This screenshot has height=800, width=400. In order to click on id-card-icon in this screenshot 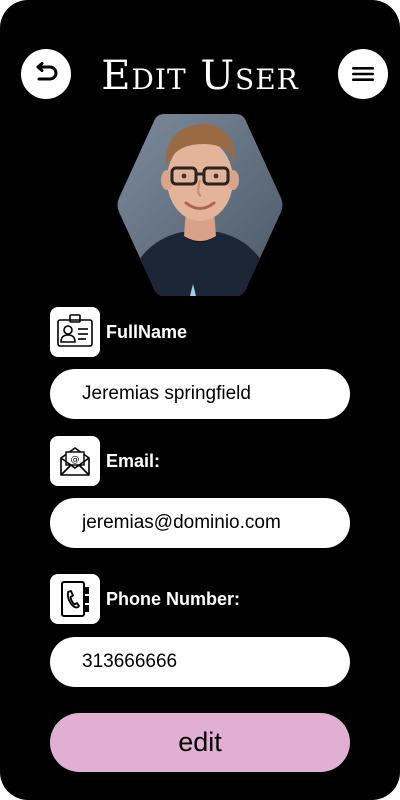, I will do `click(75, 332)`.